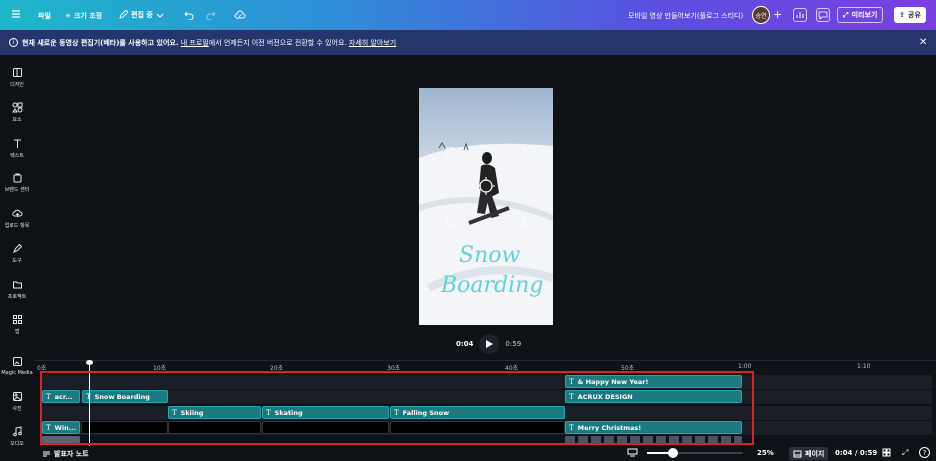 This screenshot has width=936, height=461. What do you see at coordinates (17, 319) in the screenshot?
I see `apps-icon` at bounding box center [17, 319].